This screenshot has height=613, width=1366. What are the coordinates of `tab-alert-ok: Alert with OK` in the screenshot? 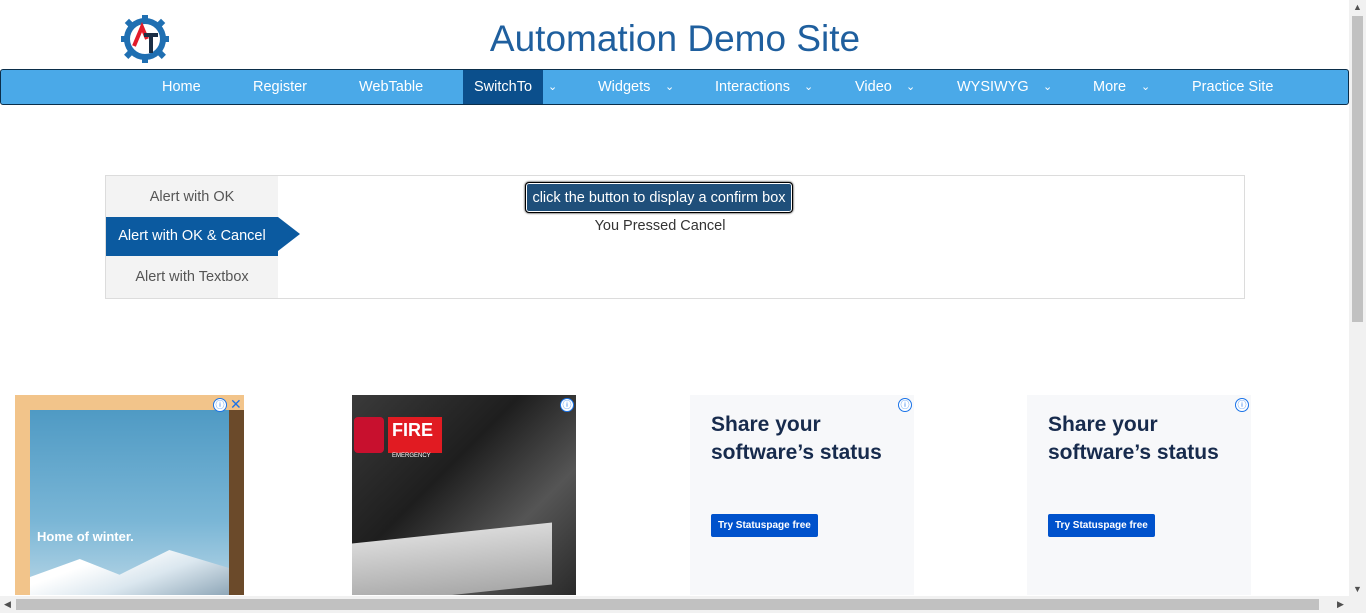 It's located at (192, 197).